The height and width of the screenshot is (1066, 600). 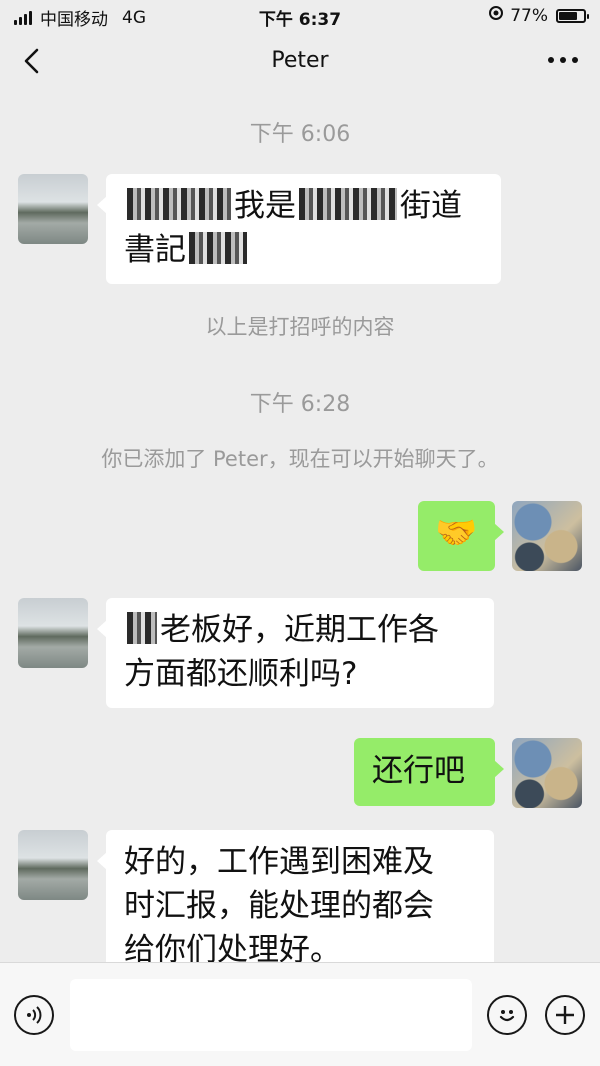 I want to click on message-text: 还行吧, so click(x=418, y=771).